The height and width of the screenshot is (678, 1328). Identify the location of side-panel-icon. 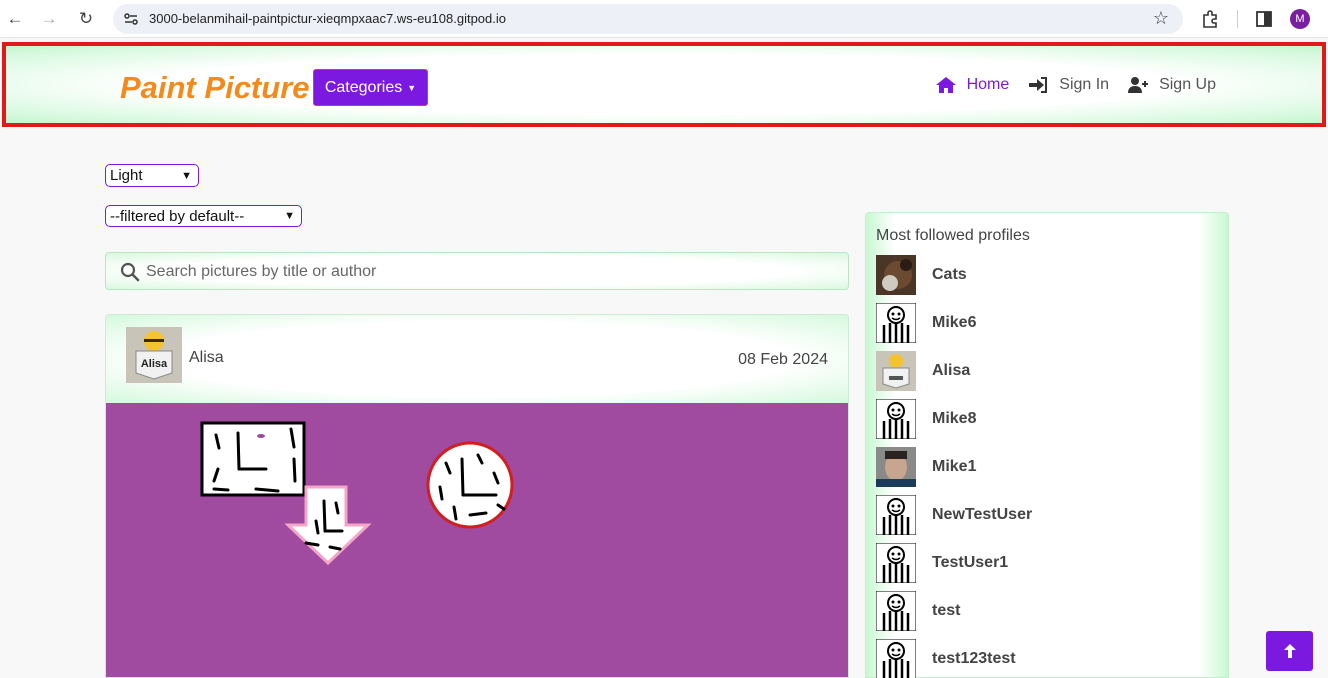
(1264, 19).